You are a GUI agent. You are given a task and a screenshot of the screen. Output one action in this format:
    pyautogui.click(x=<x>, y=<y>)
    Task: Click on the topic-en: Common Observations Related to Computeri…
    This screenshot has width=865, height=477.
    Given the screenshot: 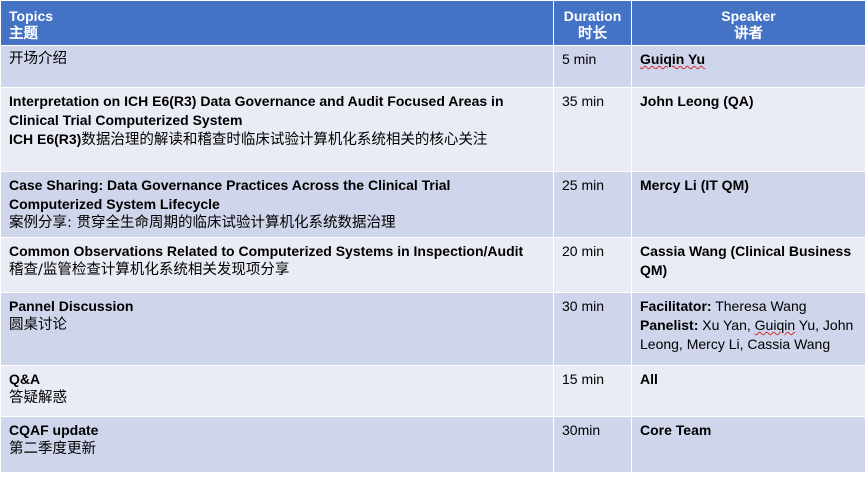 What is the action you would take?
    pyautogui.click(x=266, y=251)
    